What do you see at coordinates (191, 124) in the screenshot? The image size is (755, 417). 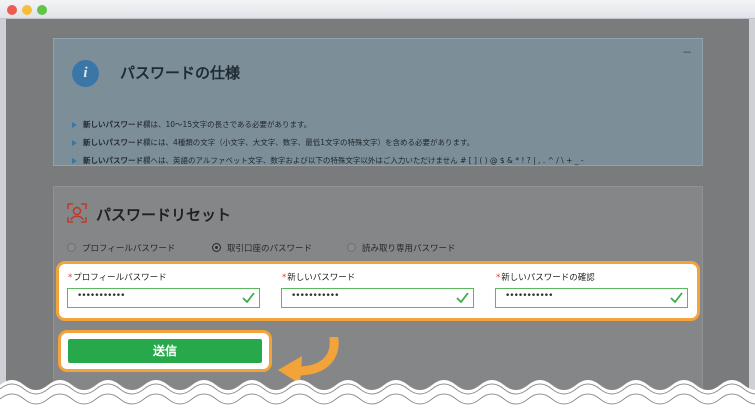 I see `spec-bullet: 新しいパスワード欄は、10～15文字の長さである必要があります。` at bounding box center [191, 124].